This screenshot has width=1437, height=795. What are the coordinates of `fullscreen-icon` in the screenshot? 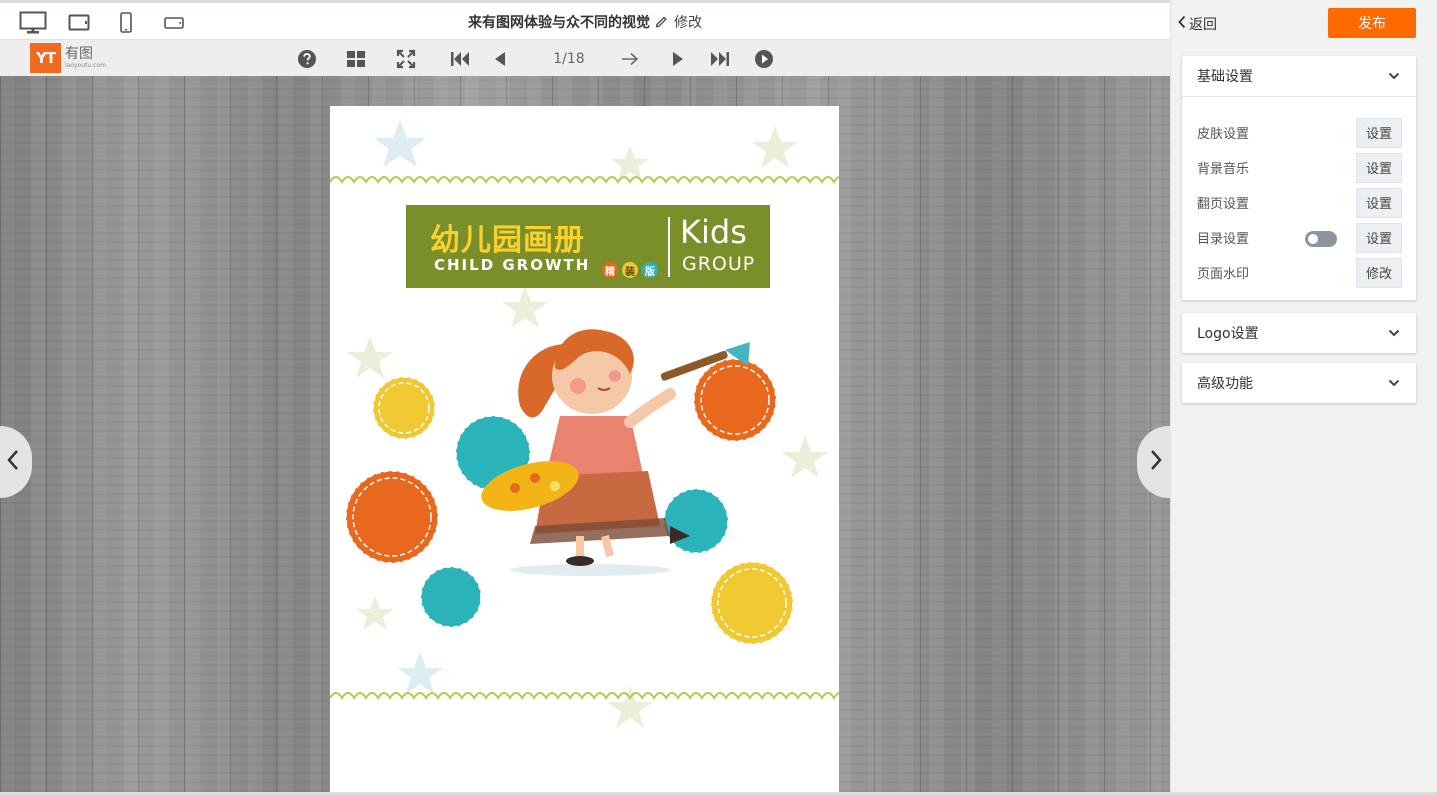 It's located at (406, 59).